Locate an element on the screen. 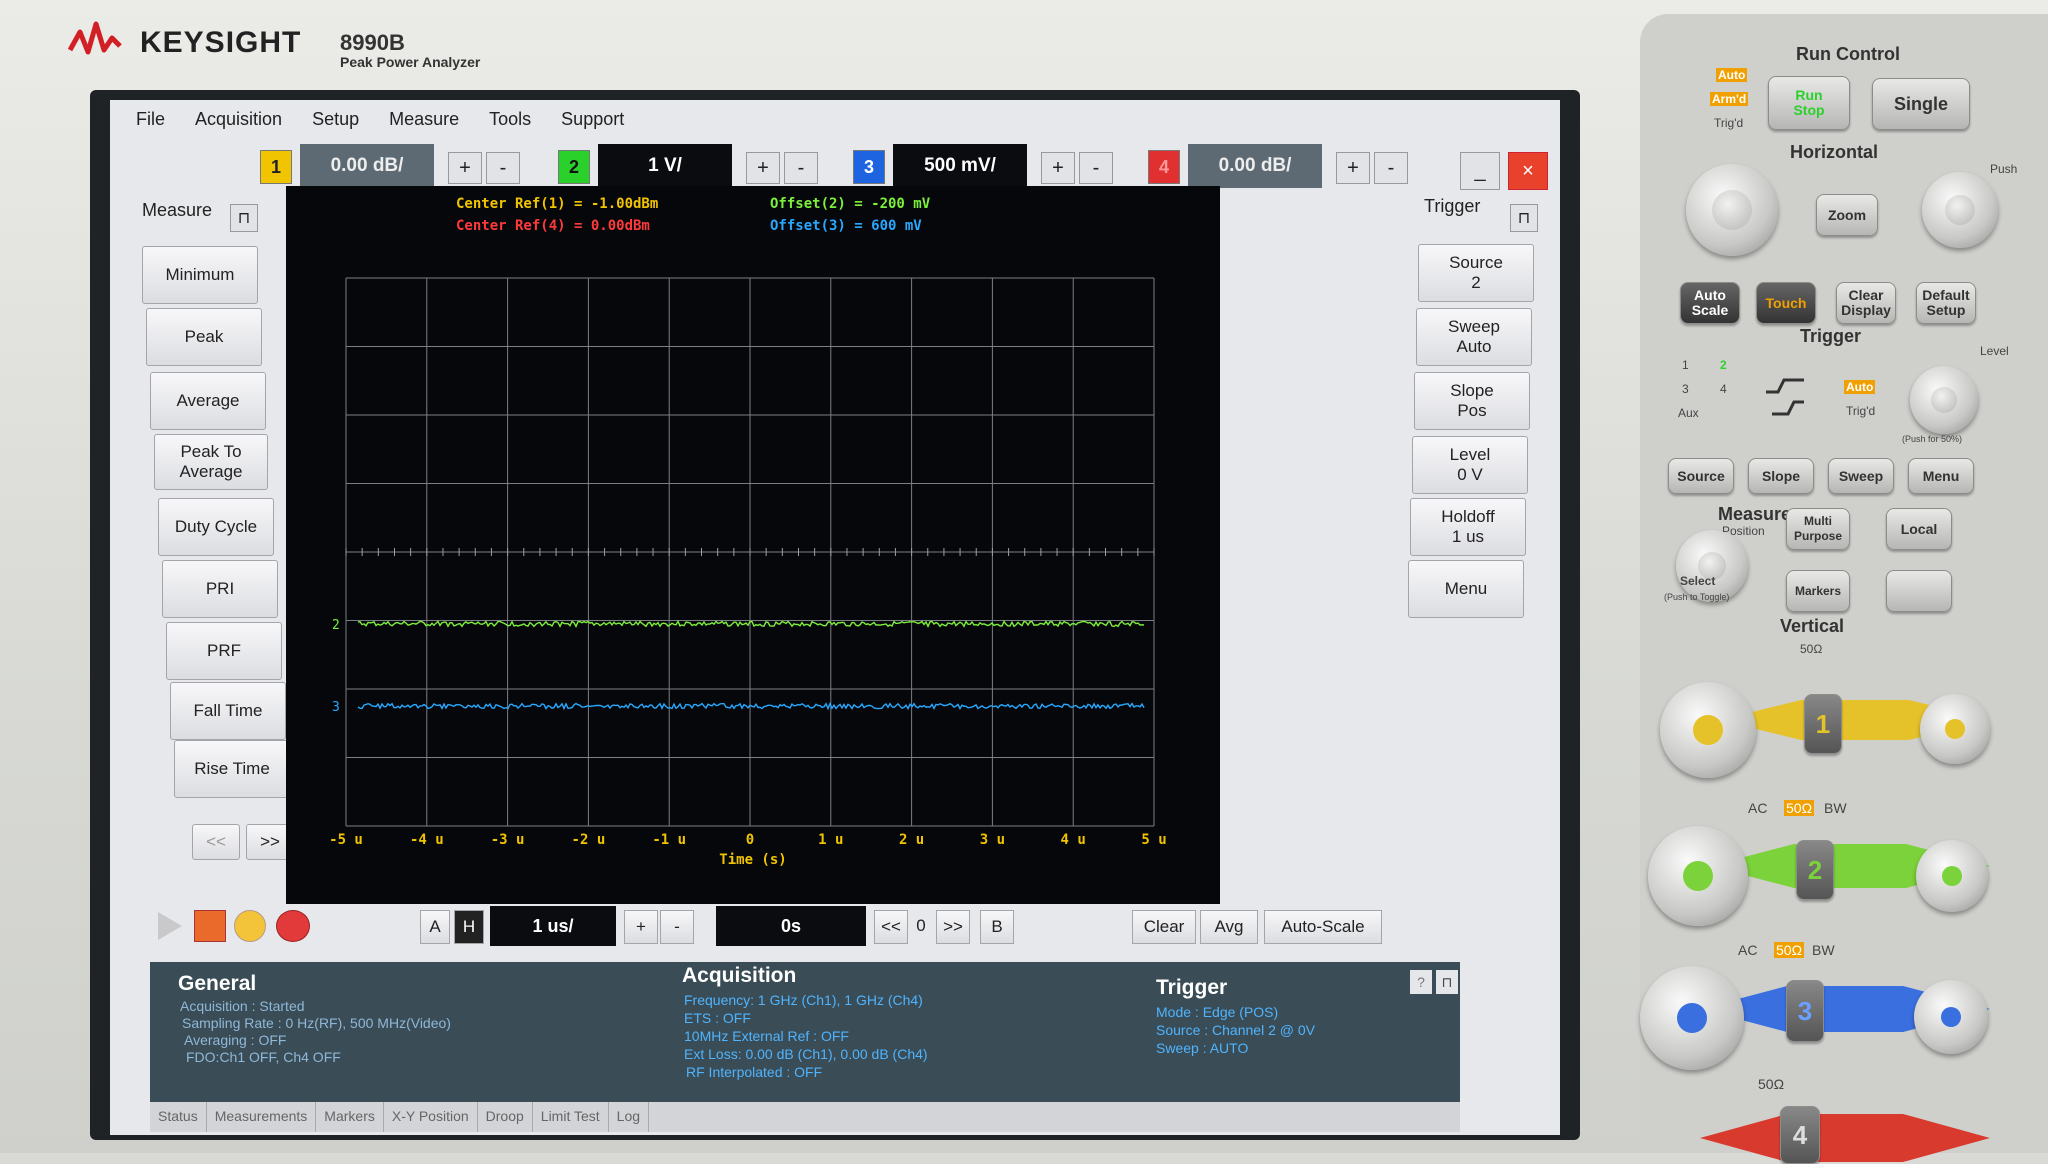 Image resolution: width=2048 pixels, height=1164 pixels. timebase-minus-button: - is located at coordinates (677, 927).